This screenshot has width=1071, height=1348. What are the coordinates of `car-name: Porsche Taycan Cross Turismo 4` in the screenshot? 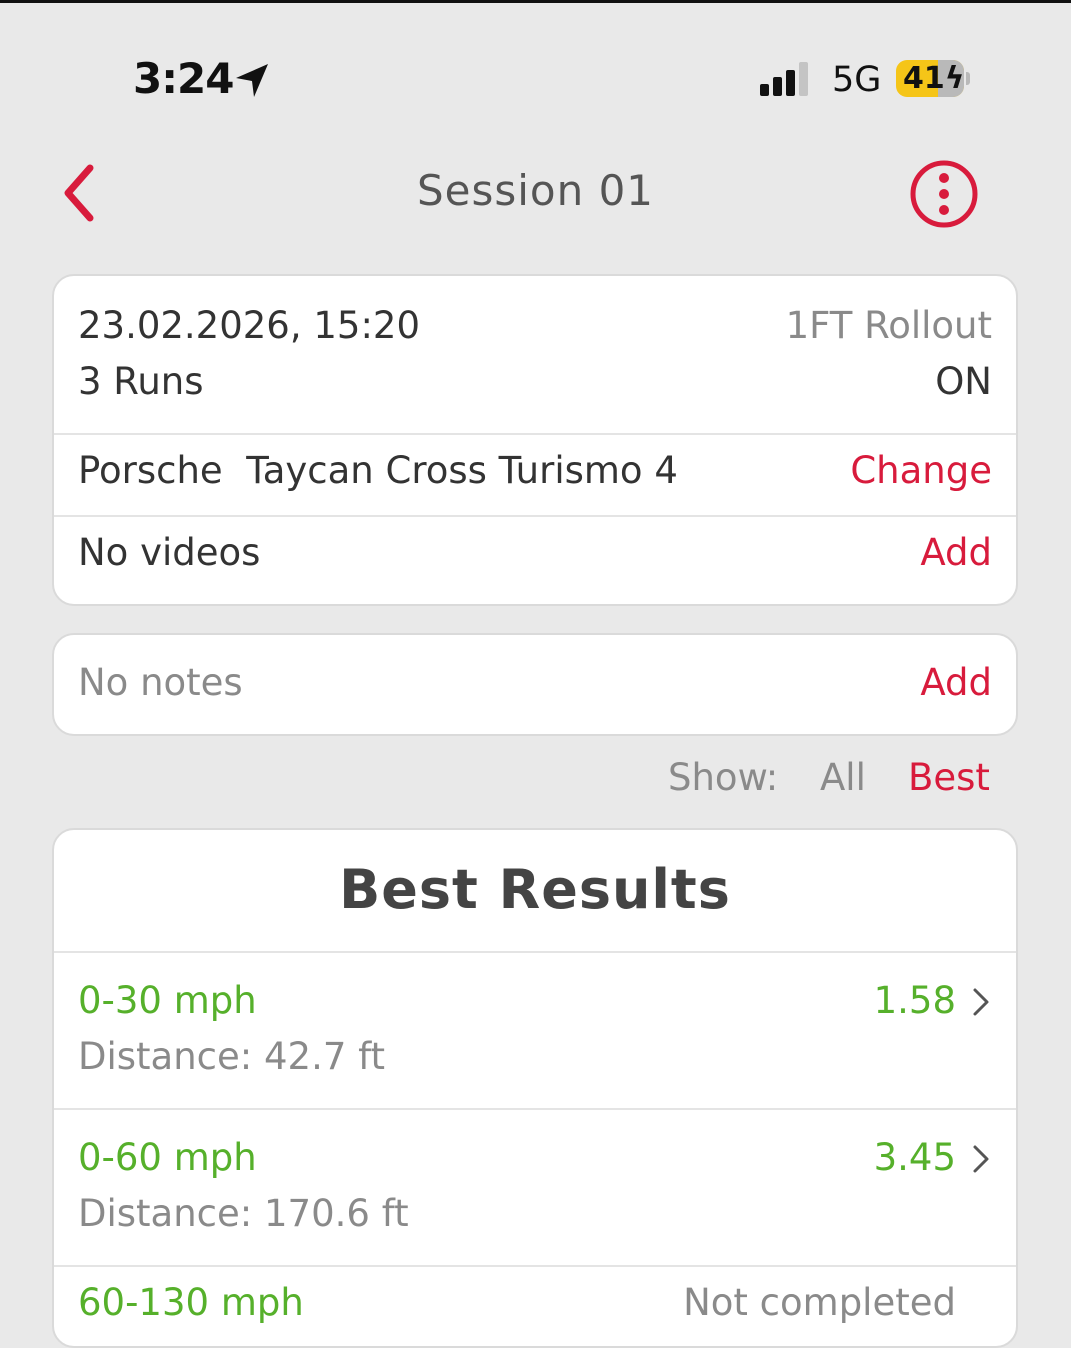 It's located at (378, 470).